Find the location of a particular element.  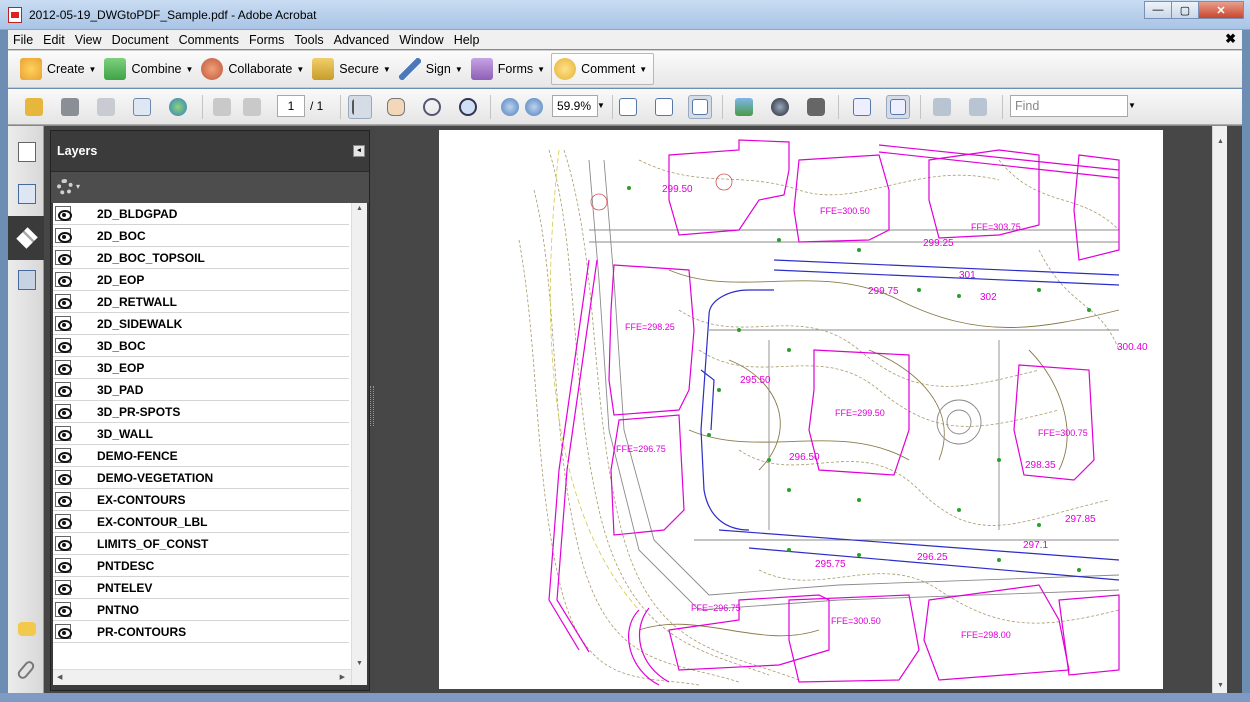

layer-row: LIMITS_OF_CONST is located at coordinates (201, 544).